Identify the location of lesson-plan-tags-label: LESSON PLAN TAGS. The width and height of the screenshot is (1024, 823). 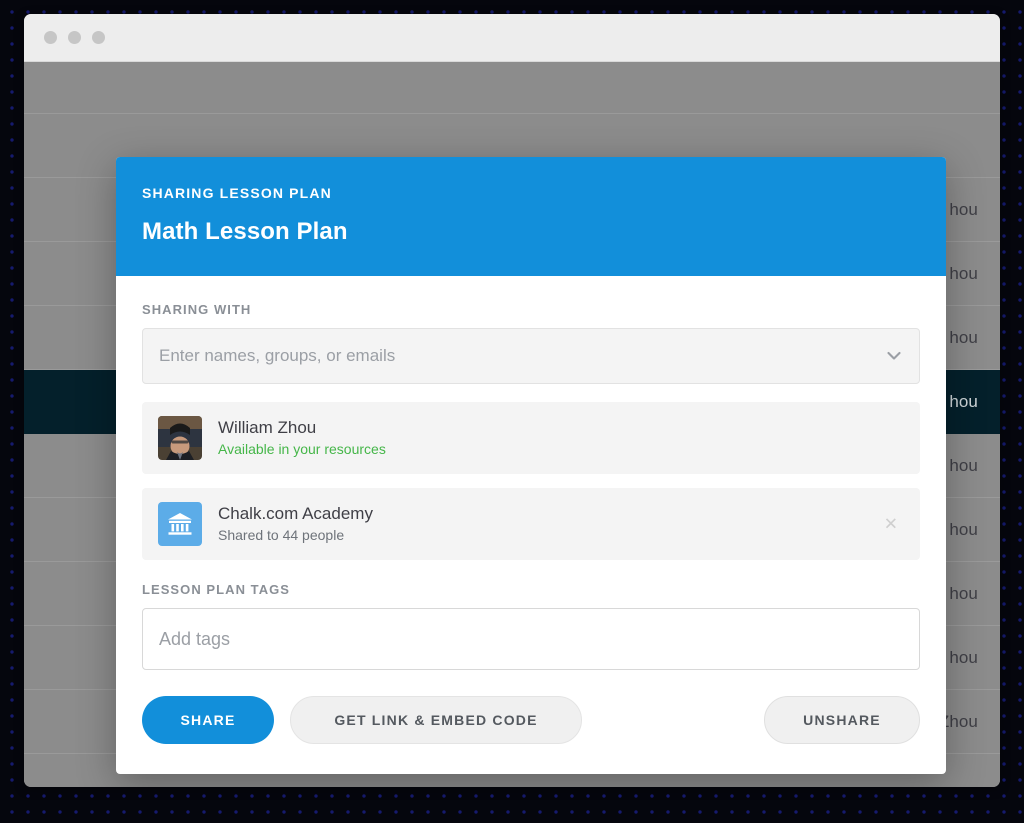
(216, 589).